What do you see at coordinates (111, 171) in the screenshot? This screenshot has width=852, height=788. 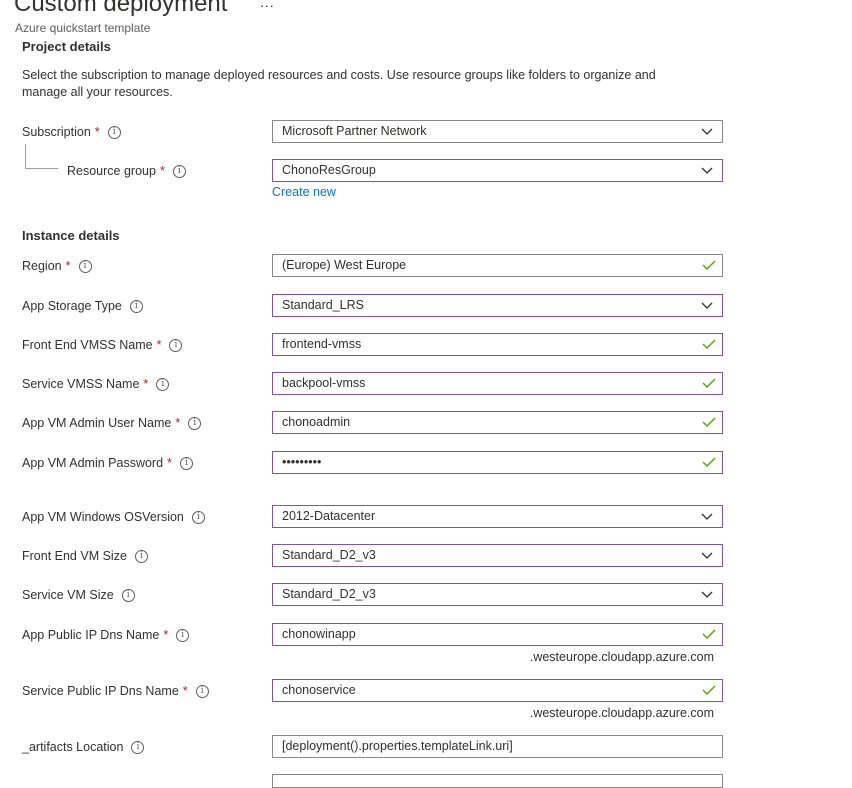 I see `resource-group-label-text: Resource group` at bounding box center [111, 171].